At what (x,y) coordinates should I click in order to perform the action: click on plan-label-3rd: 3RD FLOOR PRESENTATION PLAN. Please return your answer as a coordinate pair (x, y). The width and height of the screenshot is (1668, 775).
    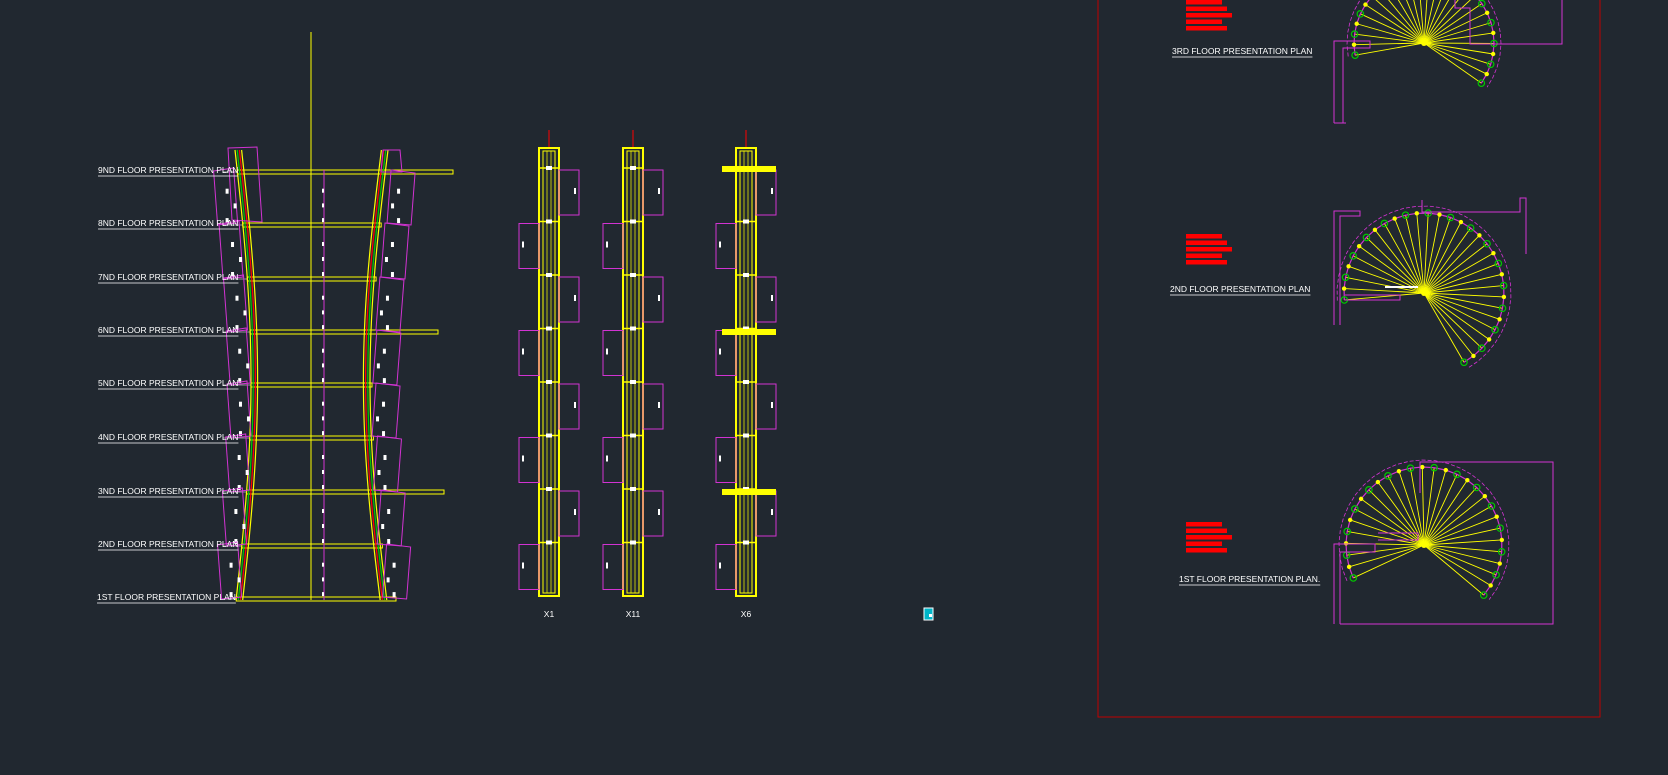
    Looking at the image, I should click on (1242, 51).